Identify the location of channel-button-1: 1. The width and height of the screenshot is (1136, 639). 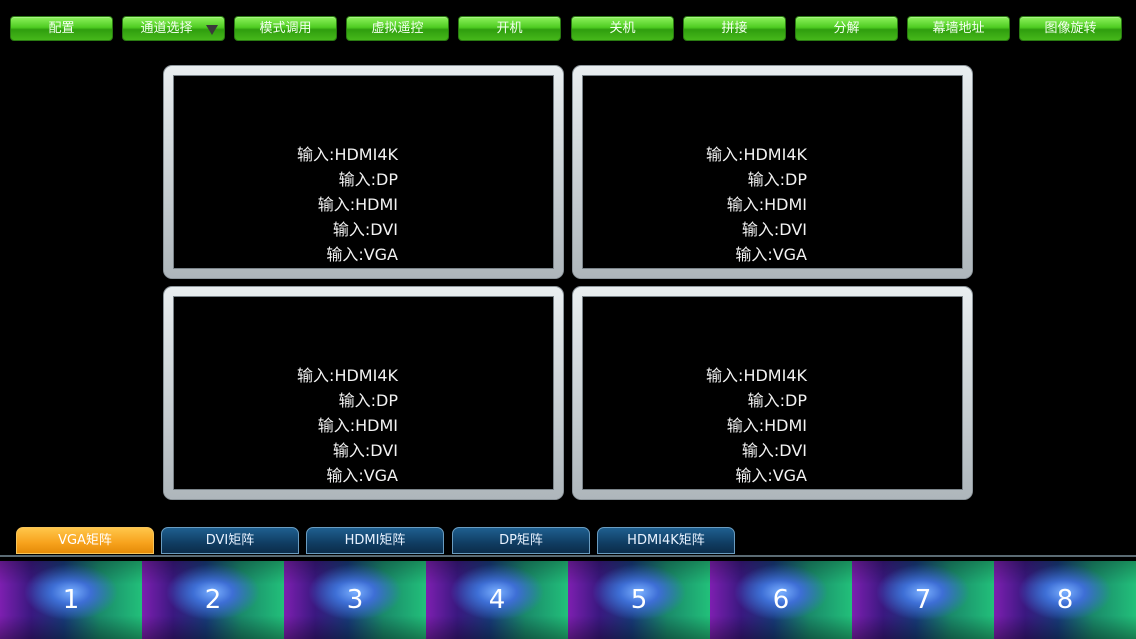
(71, 600).